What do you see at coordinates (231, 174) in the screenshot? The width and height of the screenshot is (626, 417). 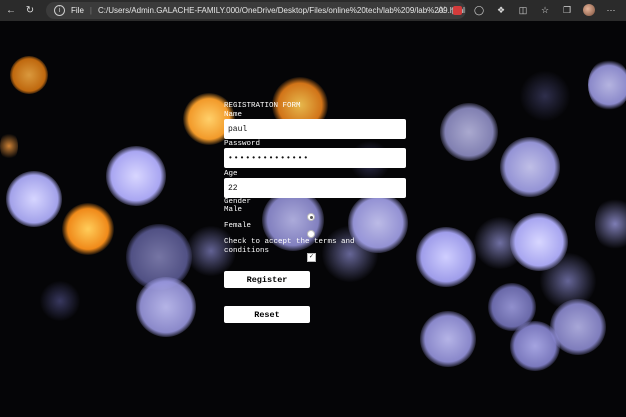 I see `age-label: Age` at bounding box center [231, 174].